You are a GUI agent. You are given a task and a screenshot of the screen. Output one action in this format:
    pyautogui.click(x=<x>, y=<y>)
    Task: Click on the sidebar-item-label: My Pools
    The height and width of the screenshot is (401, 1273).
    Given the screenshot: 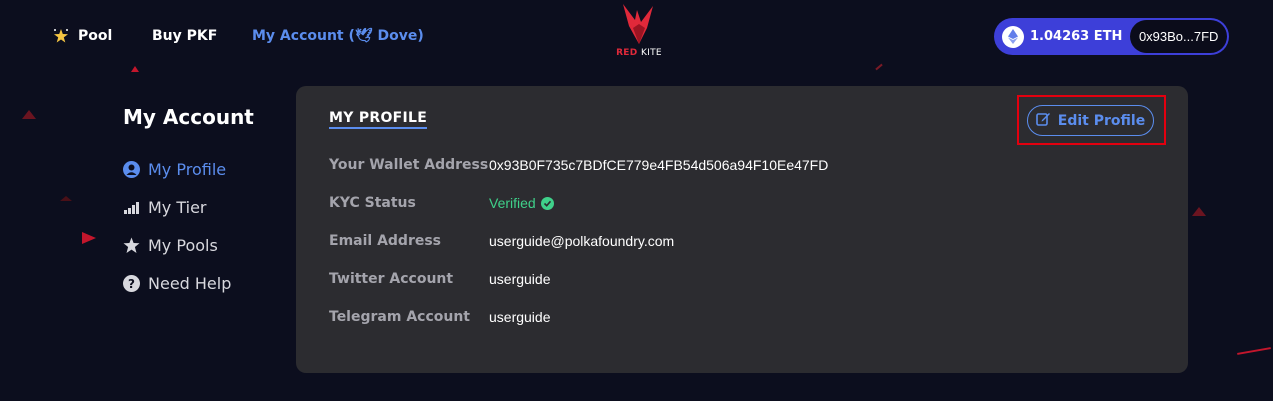 What is the action you would take?
    pyautogui.click(x=183, y=245)
    